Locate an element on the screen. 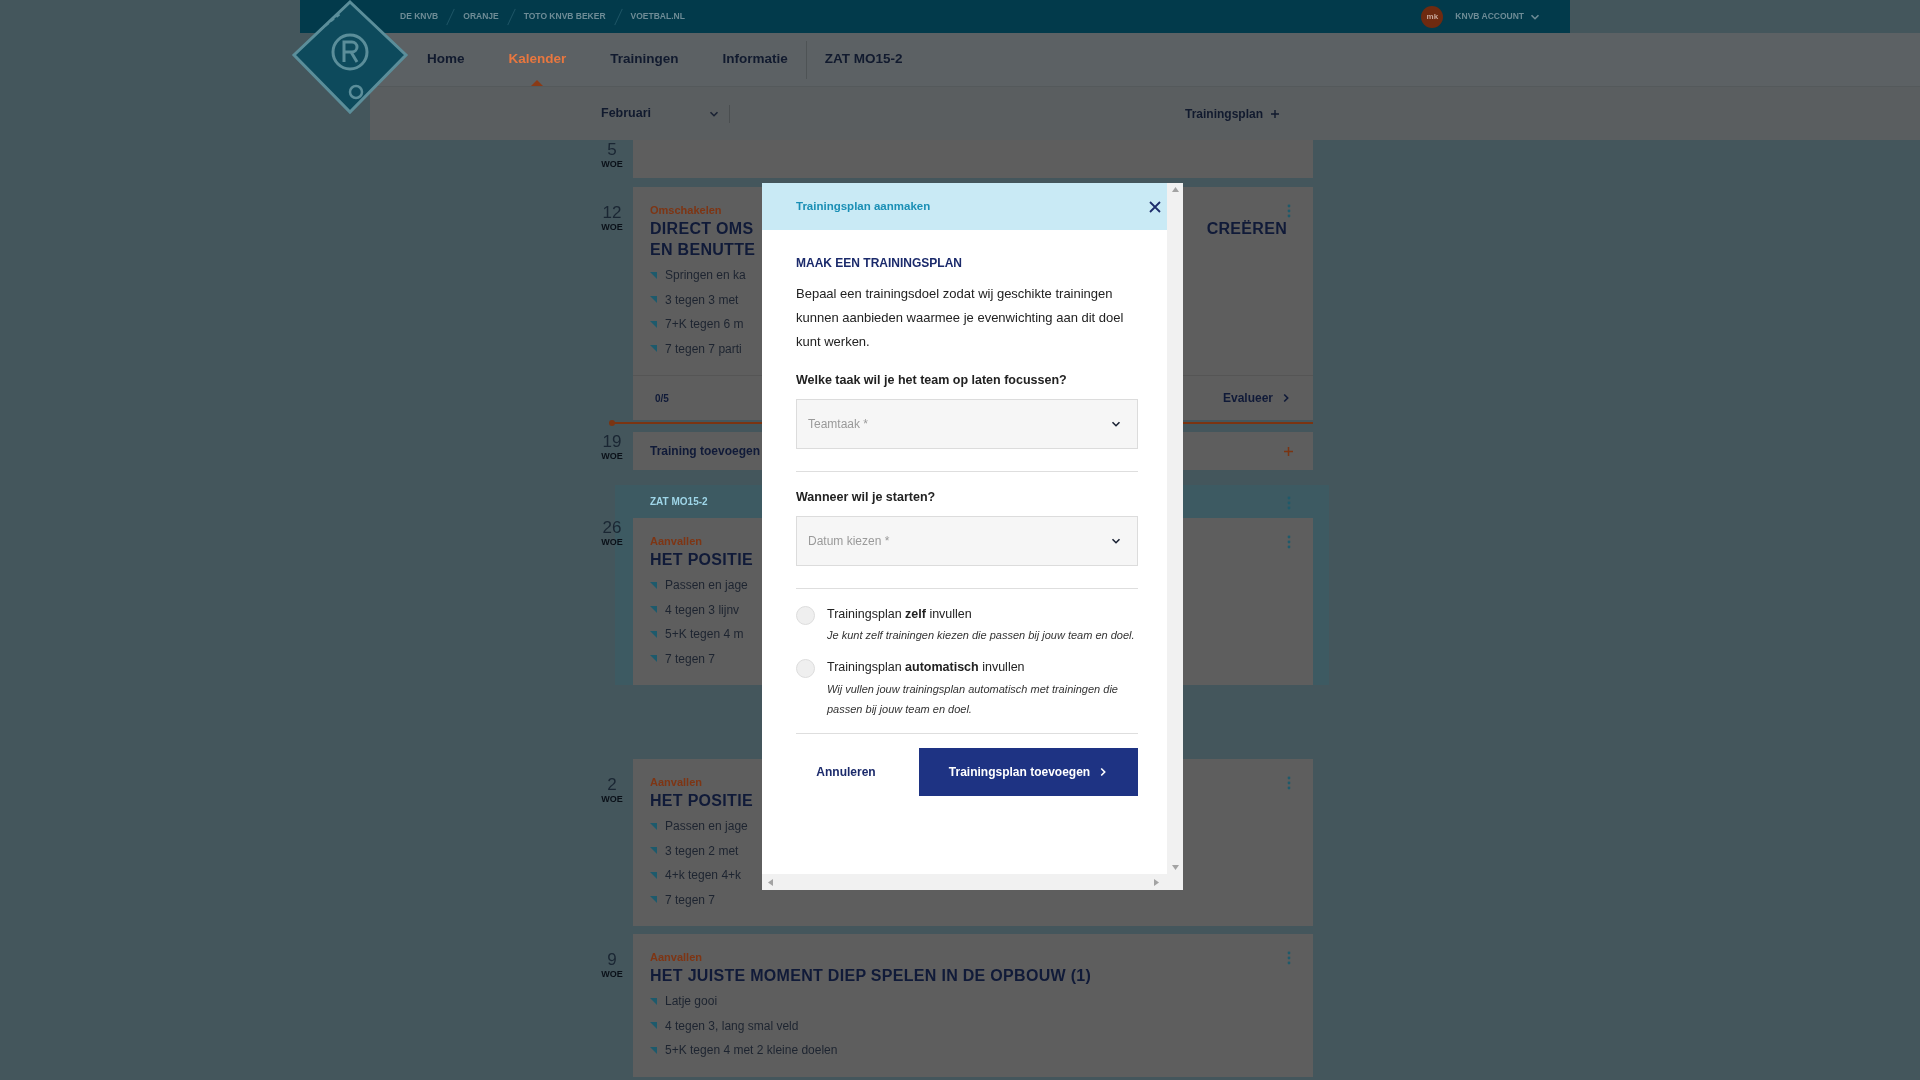 This screenshot has height=1080, width=1920. exercise-label: 3 tegen 2 met is located at coordinates (702, 851).